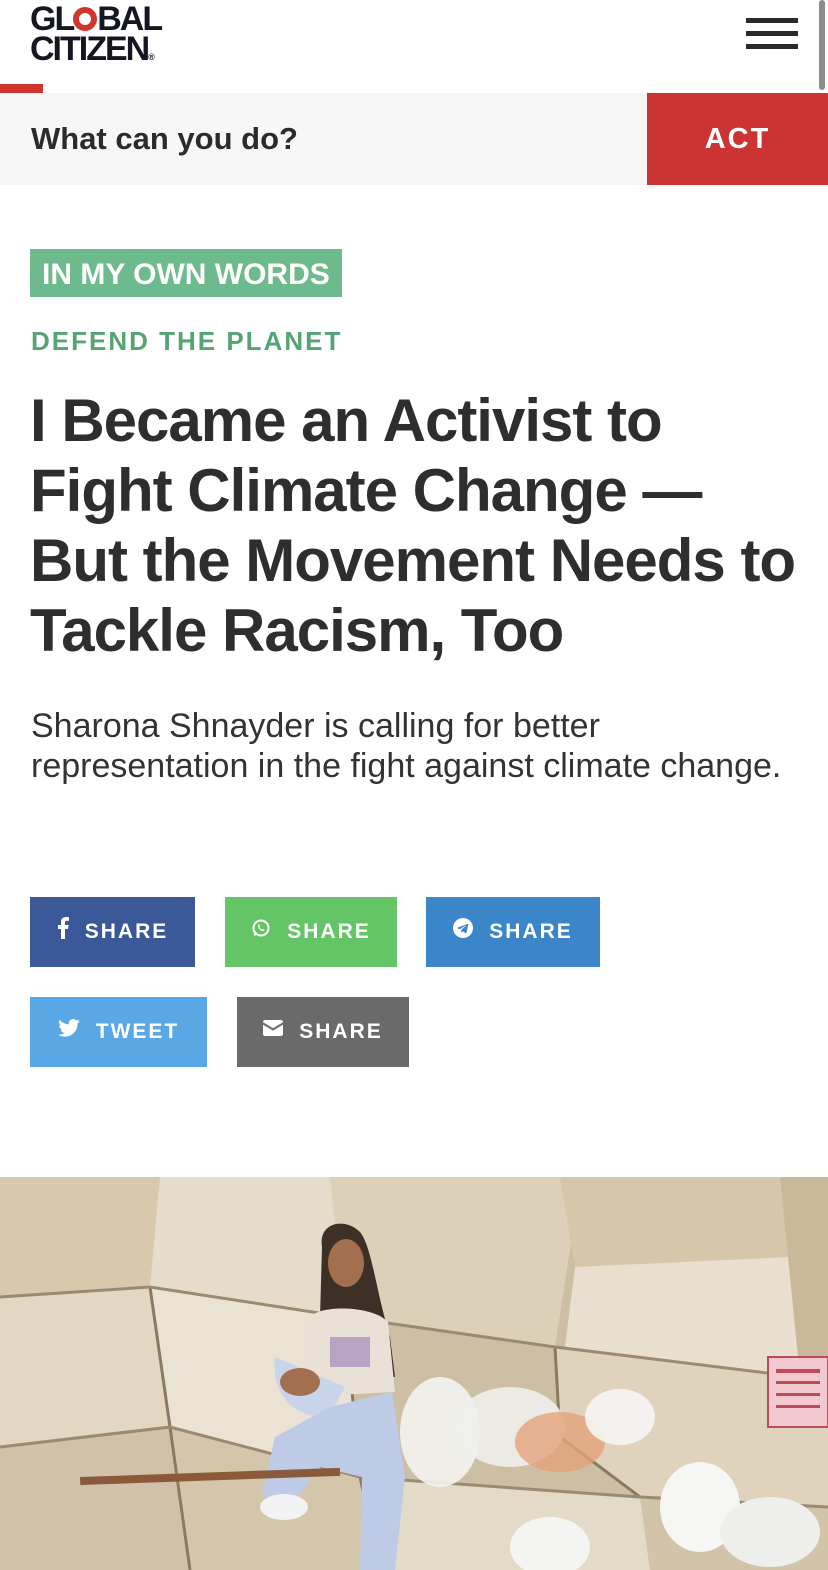  I want to click on facebook-icon, so click(63, 928).